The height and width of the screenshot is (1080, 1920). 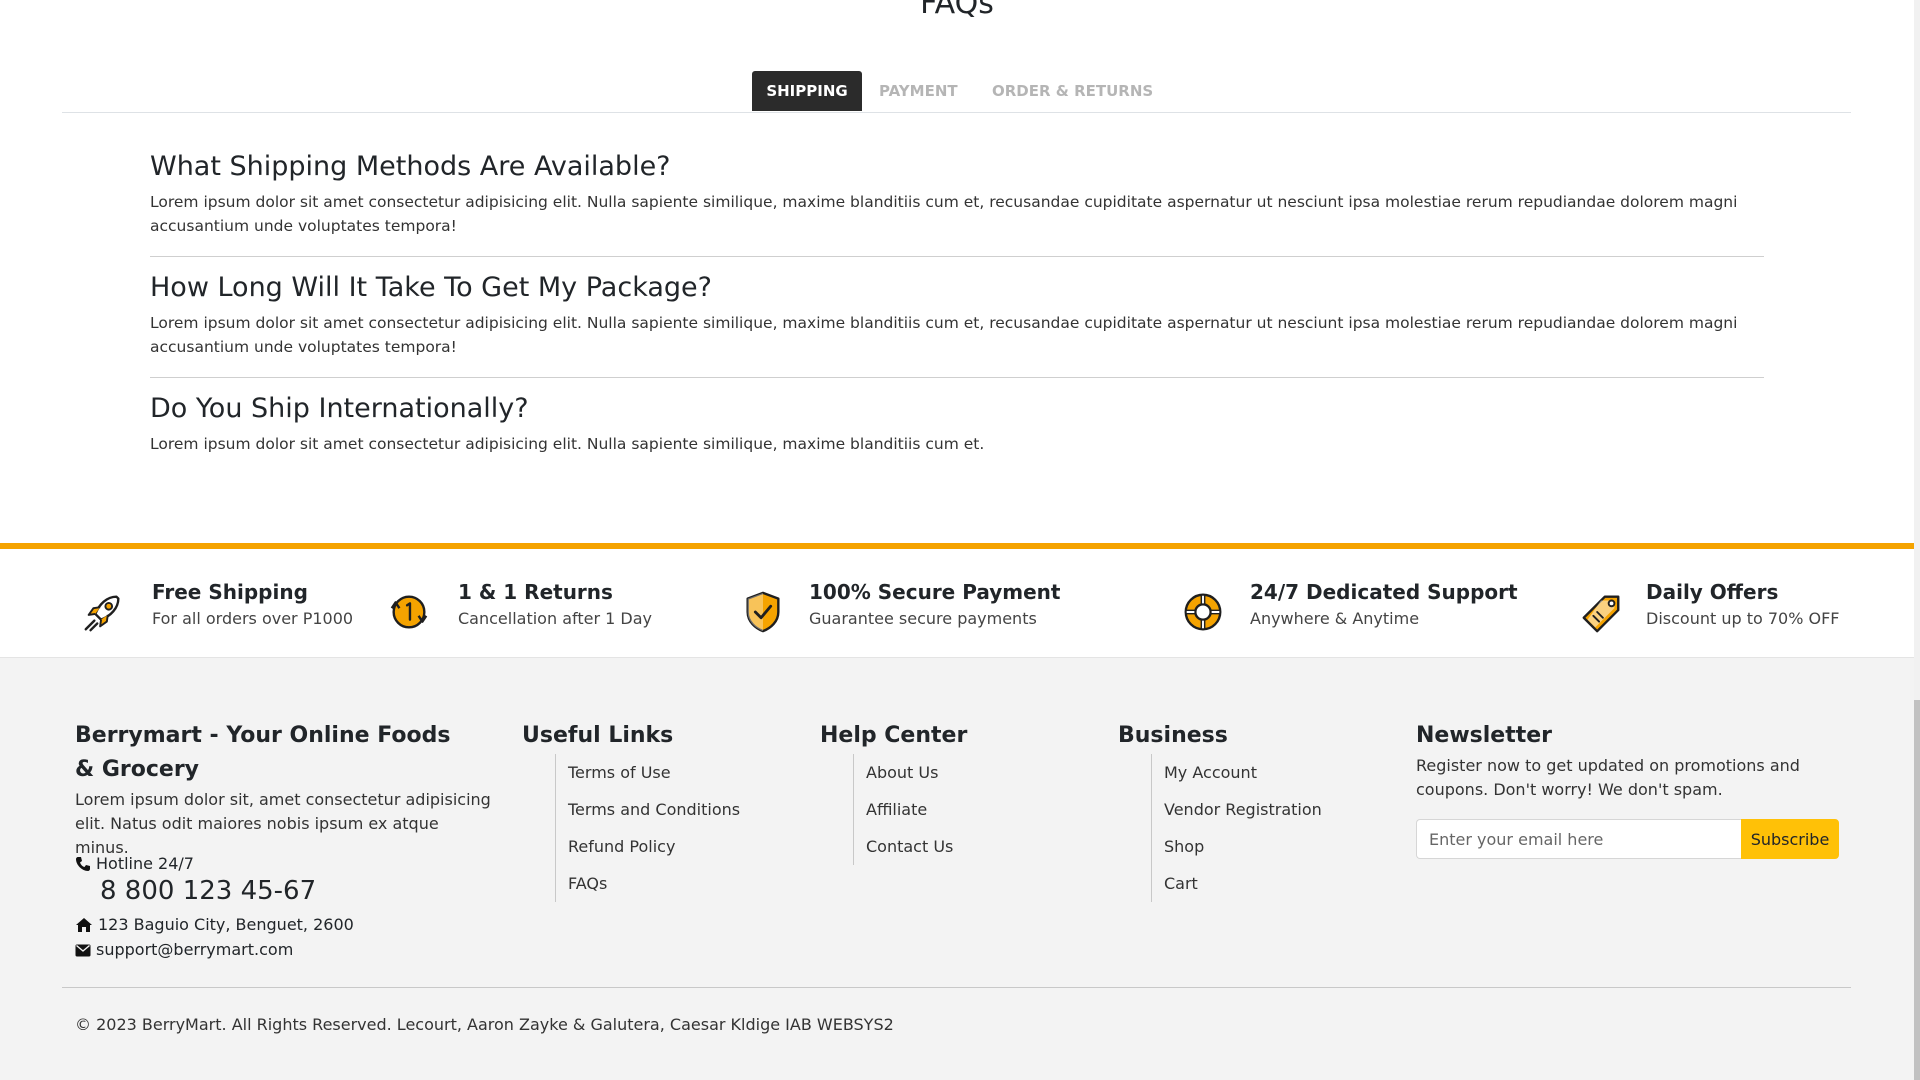 I want to click on footer-divider, so click(x=956, y=987).